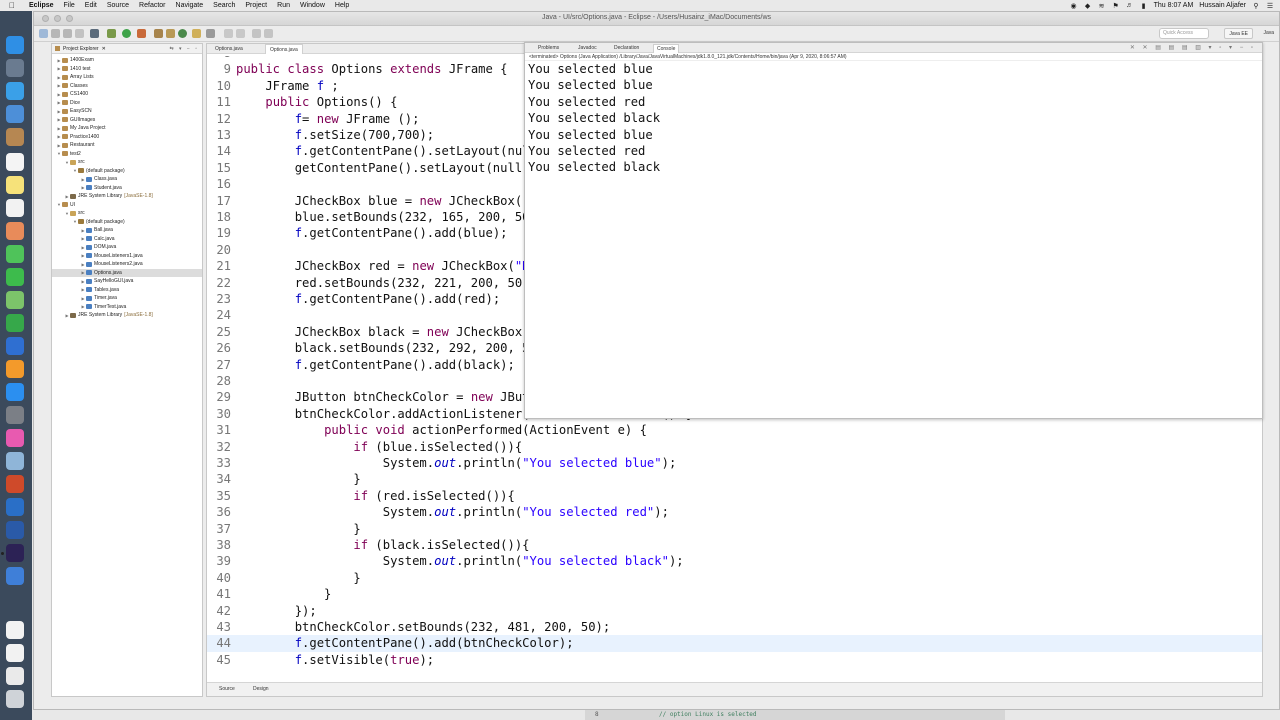  Describe the element at coordinates (268, 33) in the screenshot. I see `forward-icon` at that location.